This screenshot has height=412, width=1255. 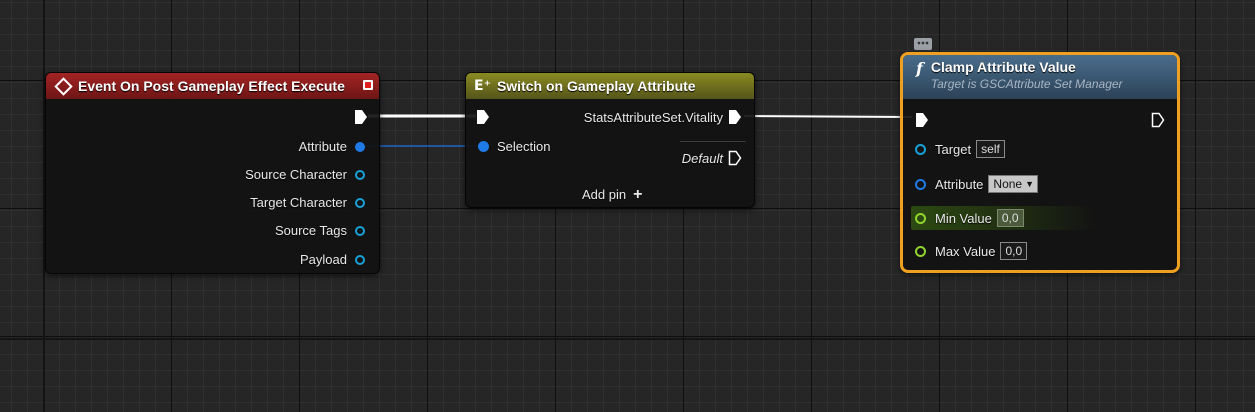 What do you see at coordinates (1010, 218) in the screenshot?
I see `min-value-box: 0,0` at bounding box center [1010, 218].